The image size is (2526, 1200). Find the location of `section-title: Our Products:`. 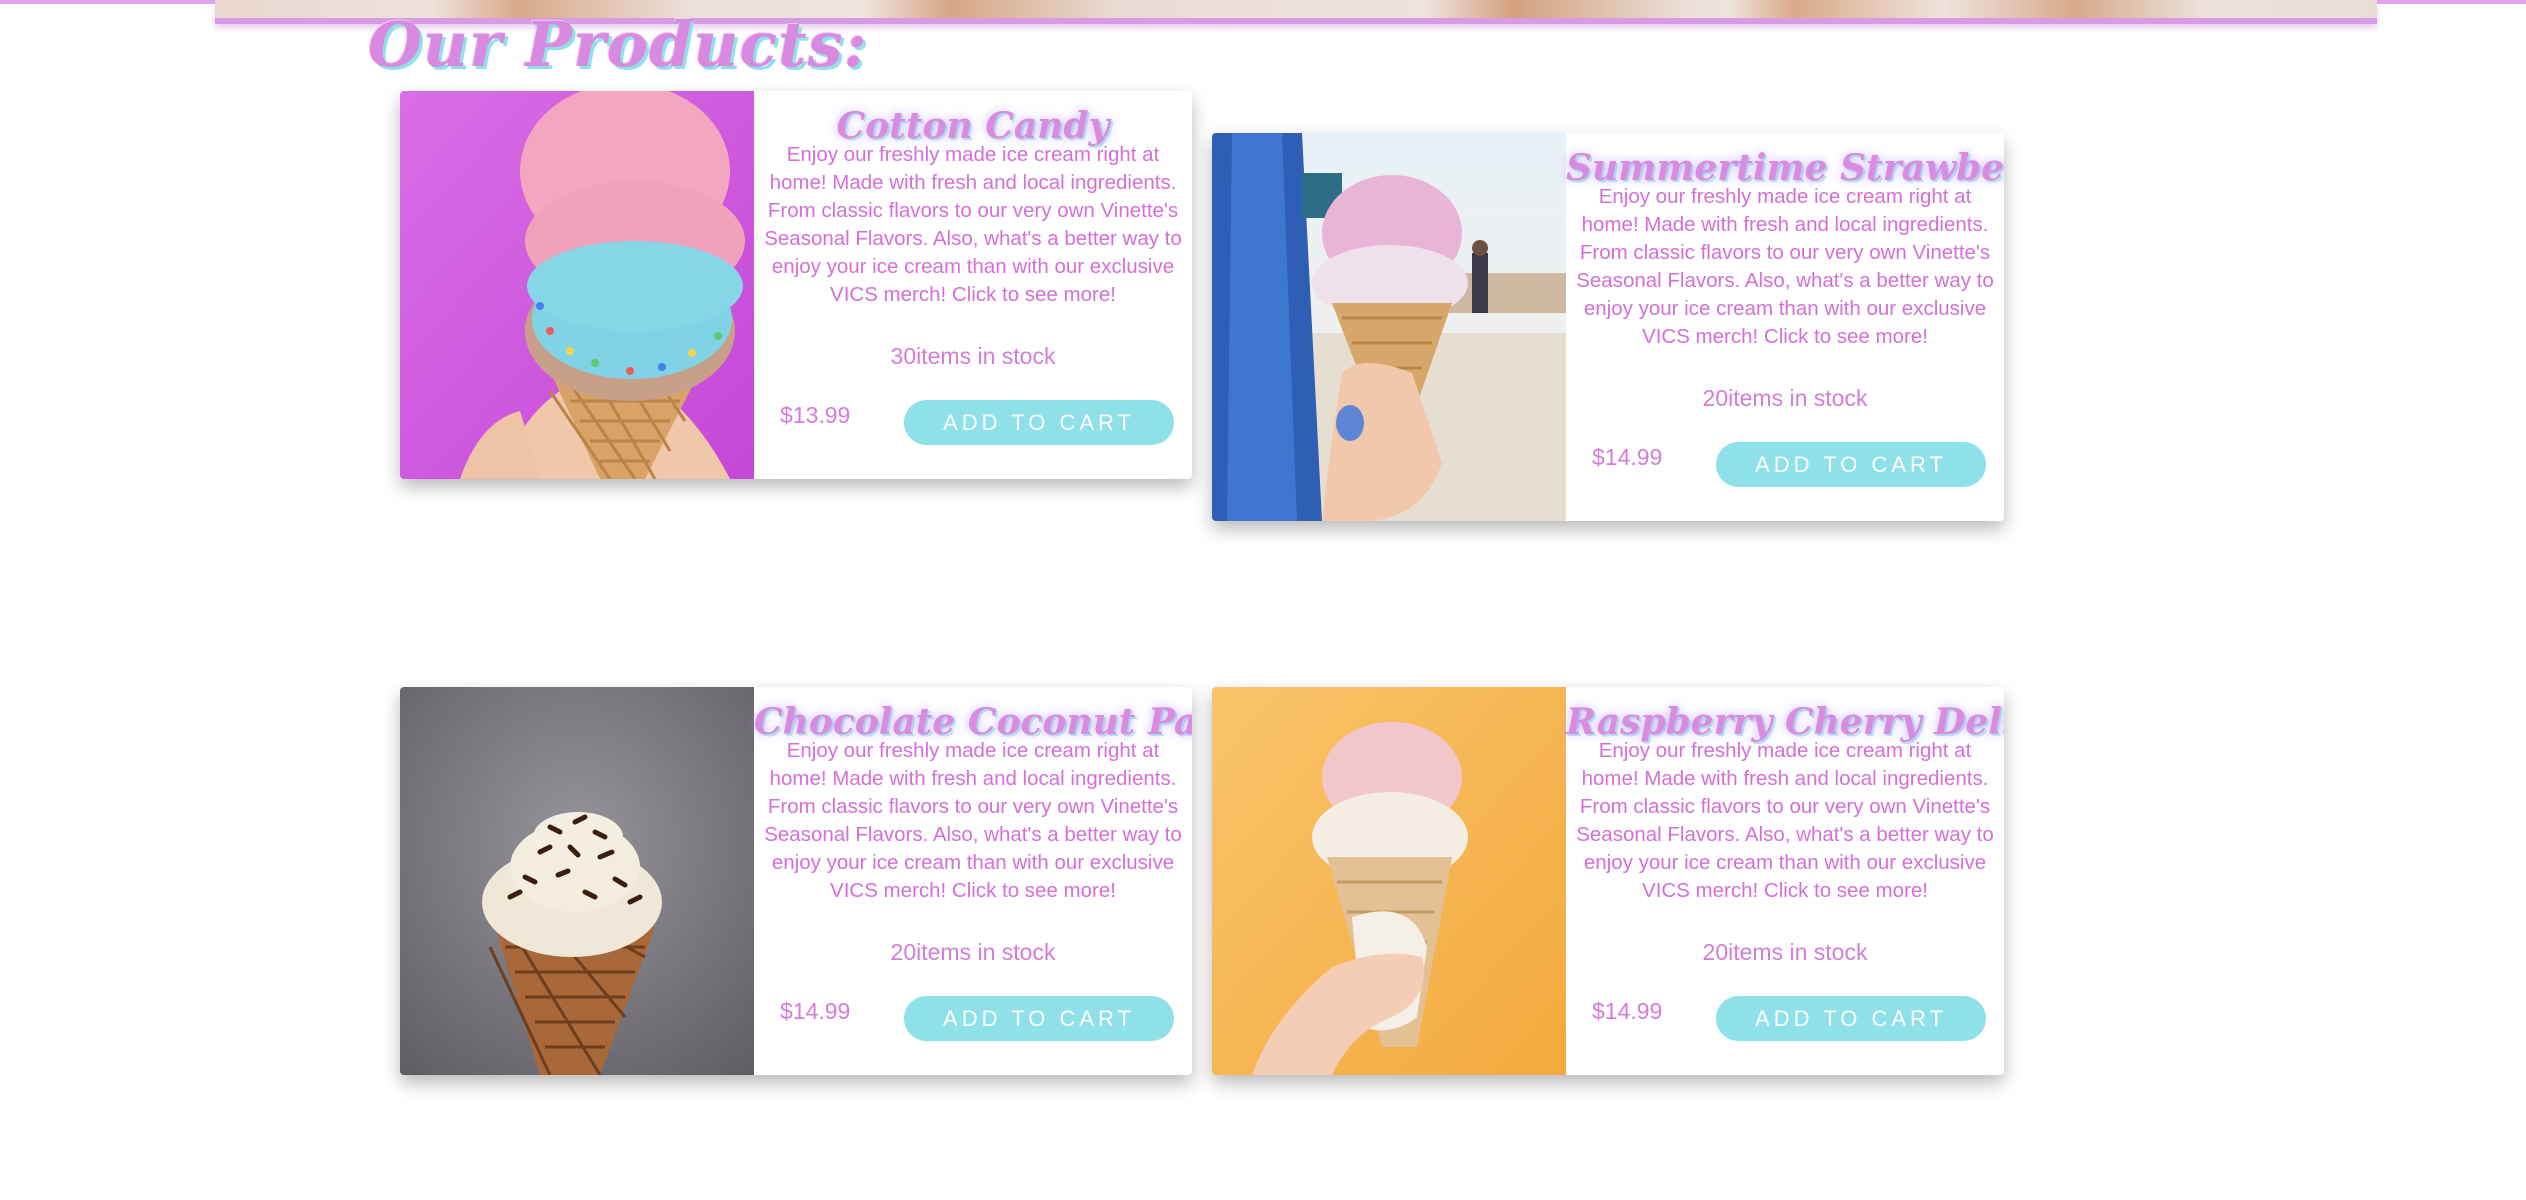

section-title: Our Products: is located at coordinates (618, 44).